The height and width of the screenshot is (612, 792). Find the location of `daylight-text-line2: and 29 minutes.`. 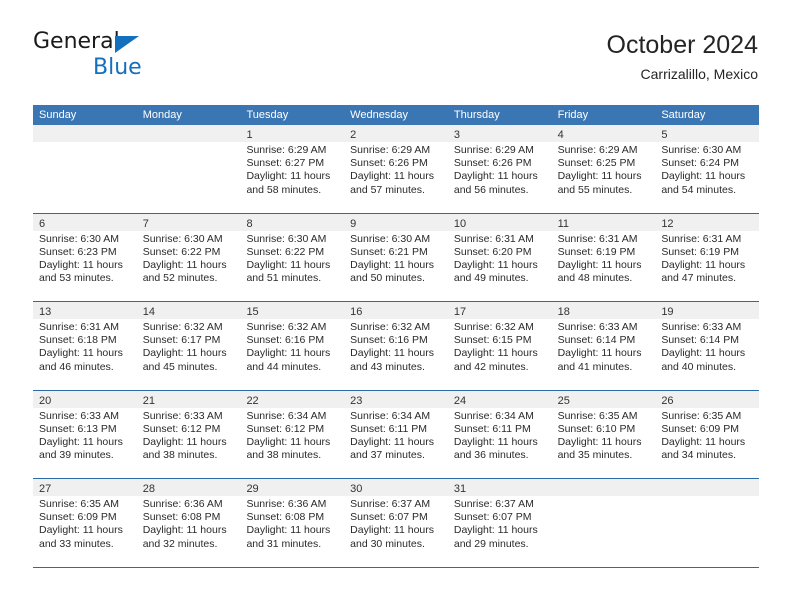

daylight-text-line2: and 29 minutes. is located at coordinates (491, 543).